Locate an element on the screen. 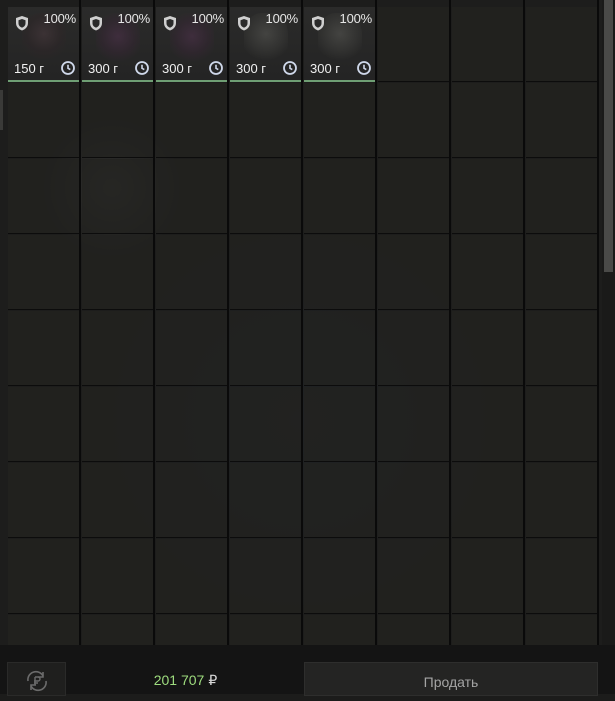 The image size is (615, 701). footer-bar: 201 707 ₽ Продать is located at coordinates (307, 670).